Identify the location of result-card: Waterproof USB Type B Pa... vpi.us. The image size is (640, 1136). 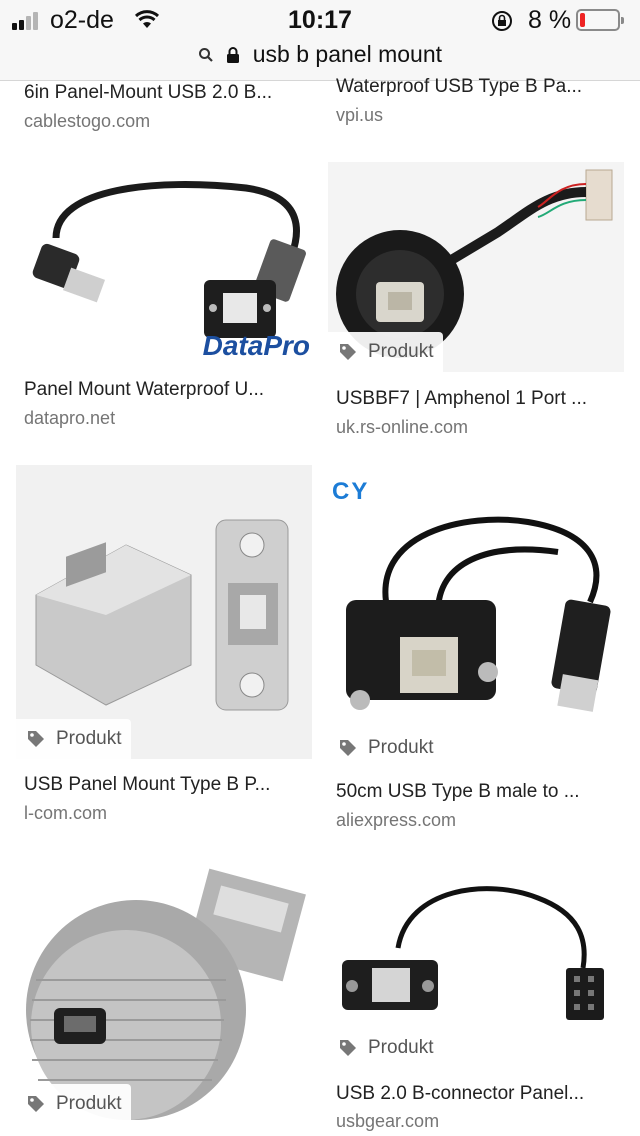
(476, 106).